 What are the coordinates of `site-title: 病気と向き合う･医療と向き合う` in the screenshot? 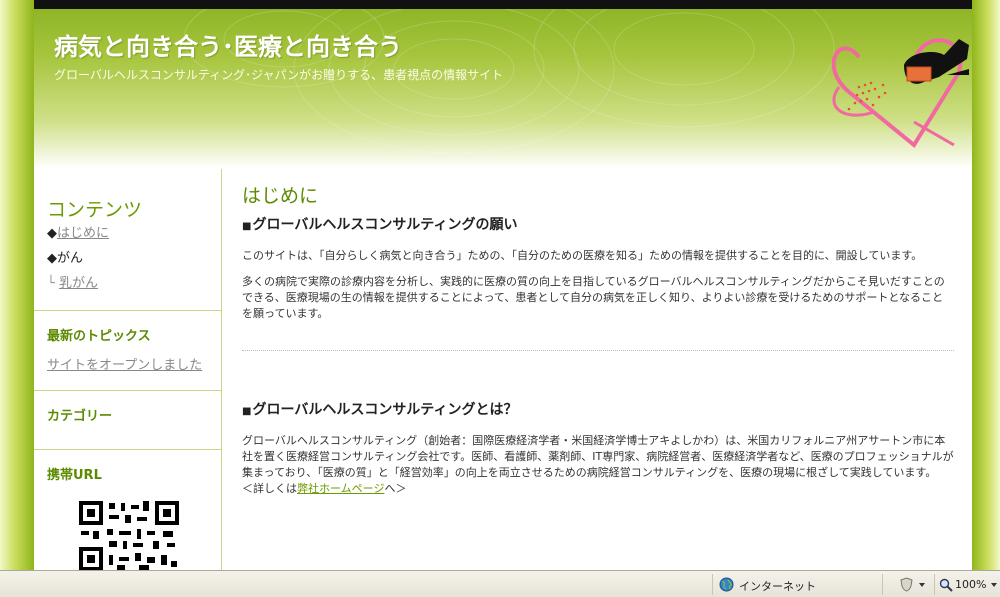 It's located at (228, 44).